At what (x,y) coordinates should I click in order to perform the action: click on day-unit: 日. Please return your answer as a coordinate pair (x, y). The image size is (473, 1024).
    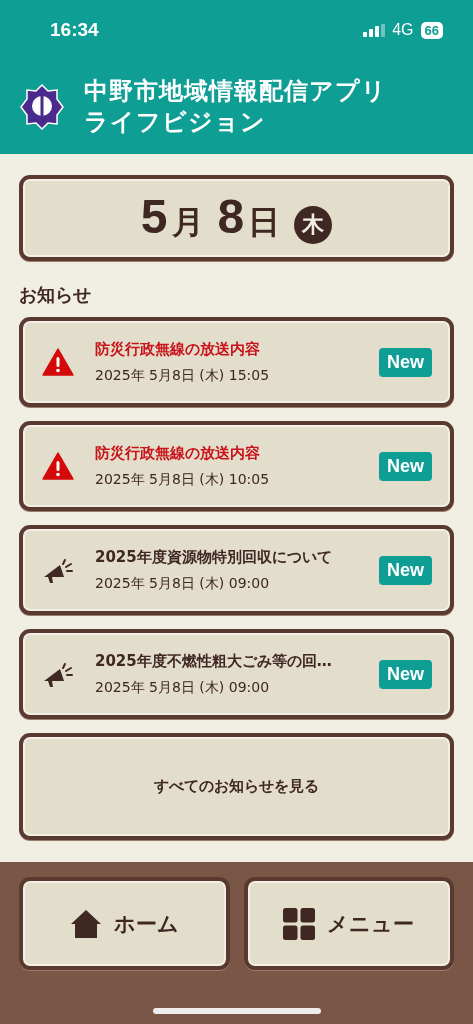
    Looking at the image, I should click on (264, 222).